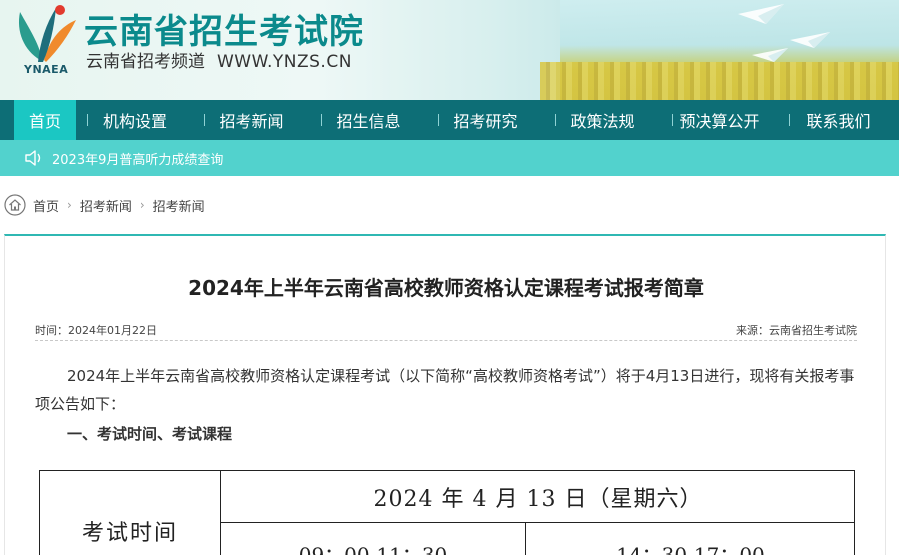 The image size is (899, 555). Describe the element at coordinates (446, 330) in the screenshot. I see `article-meta: 时间：2024年01月22日 来源：云南省招生考试院` at that location.